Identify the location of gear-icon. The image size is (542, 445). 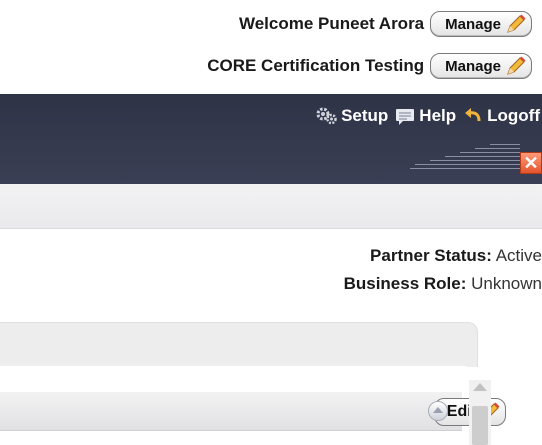
(326, 116).